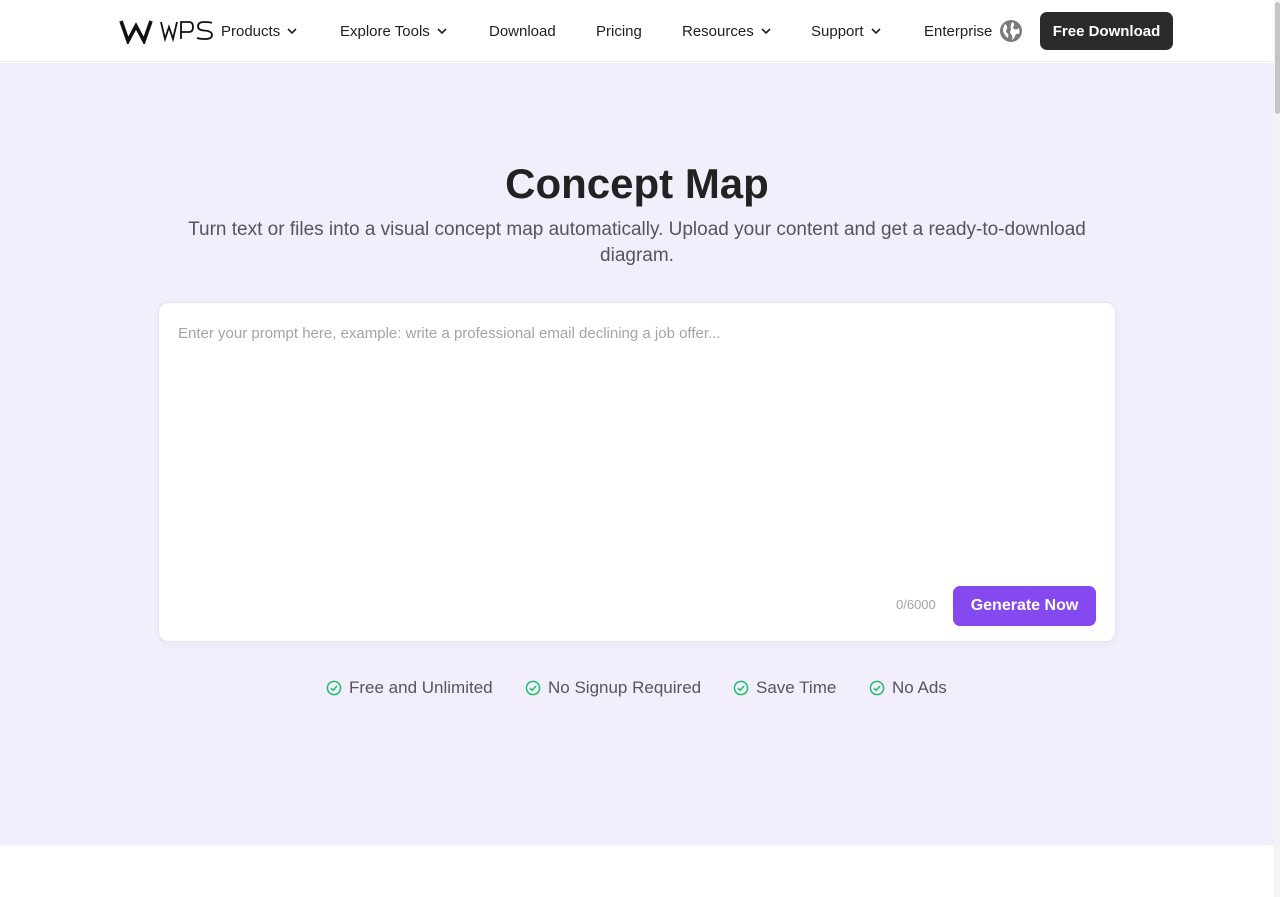  I want to click on nav-support: Support, so click(846, 31).